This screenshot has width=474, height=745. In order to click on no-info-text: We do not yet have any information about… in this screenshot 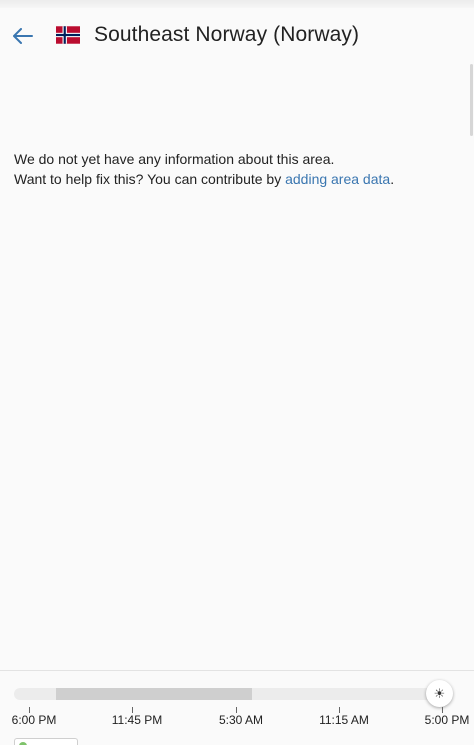, I will do `click(174, 159)`.